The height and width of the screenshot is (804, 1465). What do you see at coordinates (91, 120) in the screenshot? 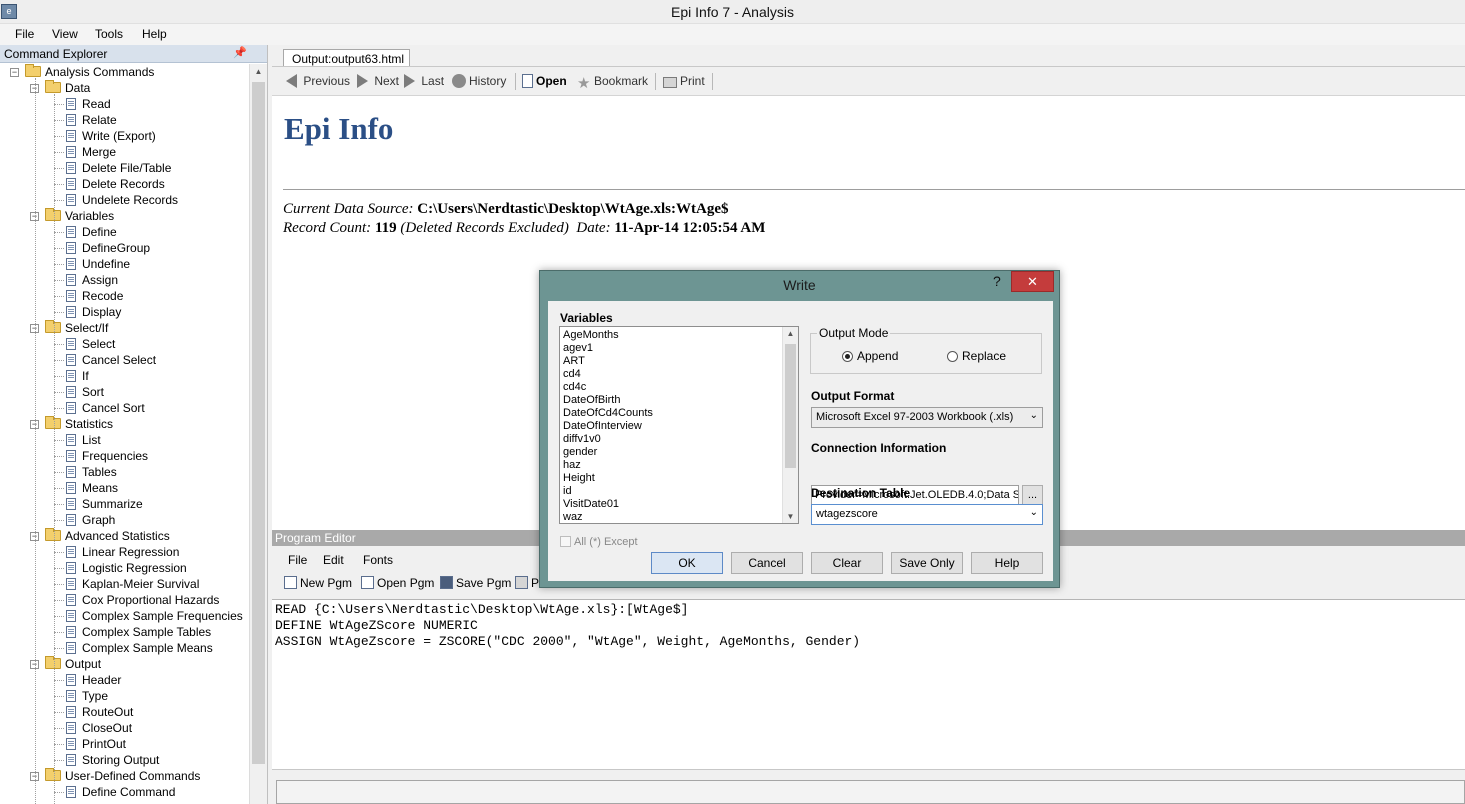
I see `tree-command-item: Relate` at bounding box center [91, 120].